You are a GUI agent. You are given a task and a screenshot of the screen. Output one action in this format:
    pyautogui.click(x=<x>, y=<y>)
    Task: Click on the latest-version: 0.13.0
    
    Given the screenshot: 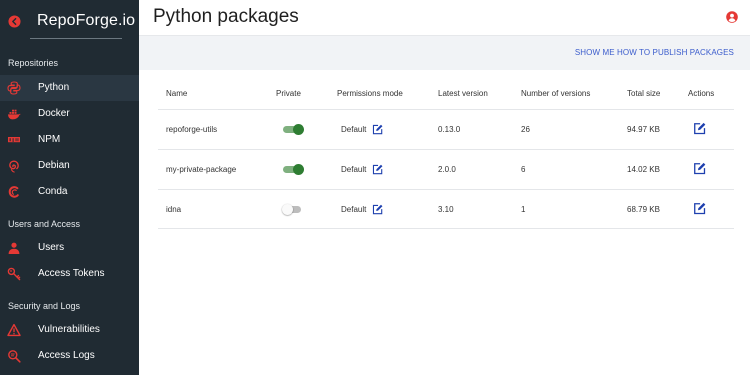 What is the action you would take?
    pyautogui.click(x=449, y=129)
    